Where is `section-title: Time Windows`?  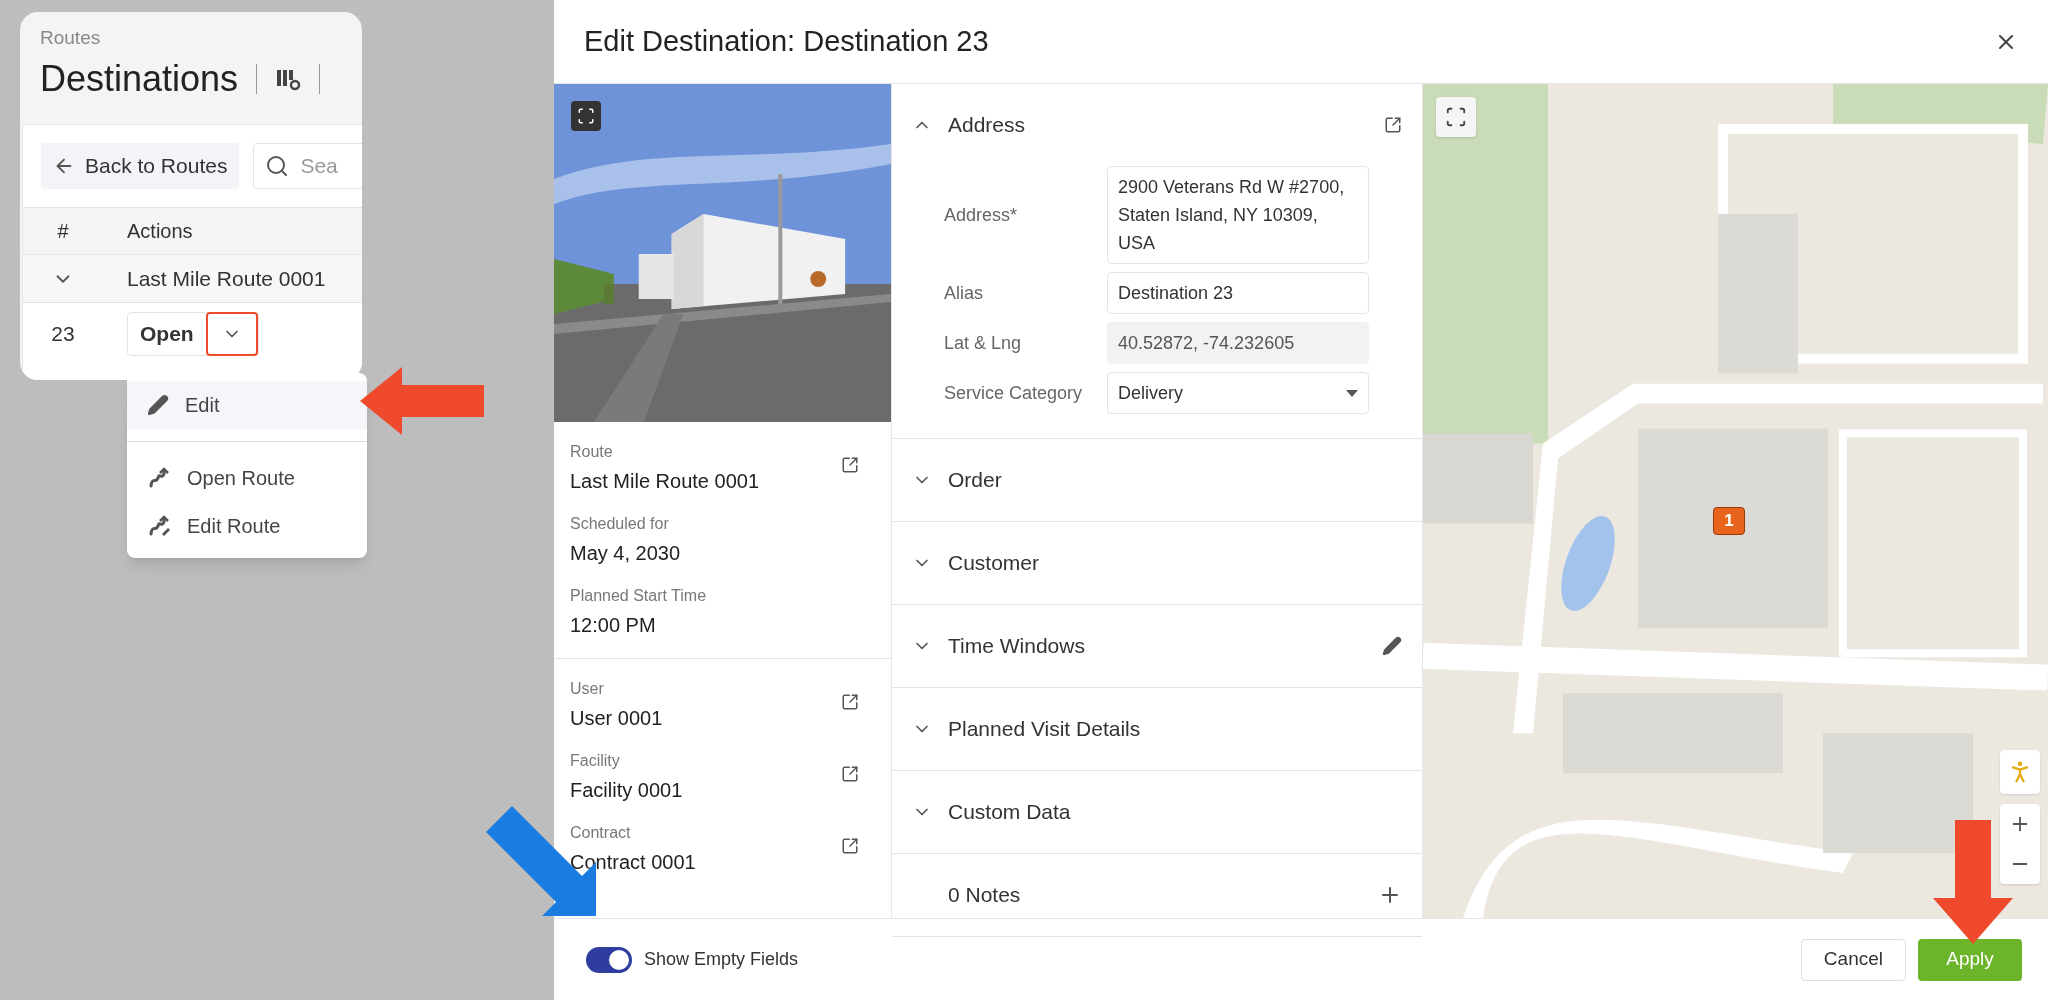
section-title: Time Windows is located at coordinates (1017, 646).